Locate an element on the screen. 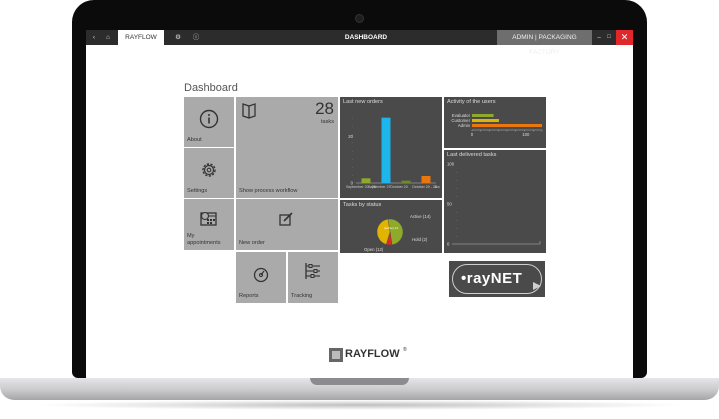  info-circle-icon is located at coordinates (209, 119).